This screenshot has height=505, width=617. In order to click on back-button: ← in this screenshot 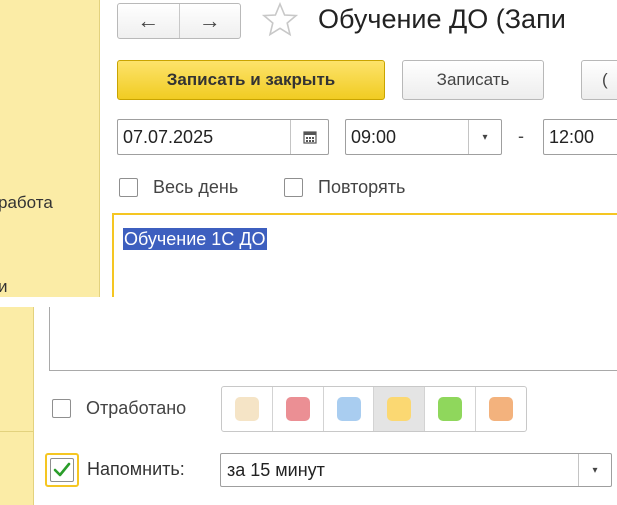, I will do `click(148, 21)`.